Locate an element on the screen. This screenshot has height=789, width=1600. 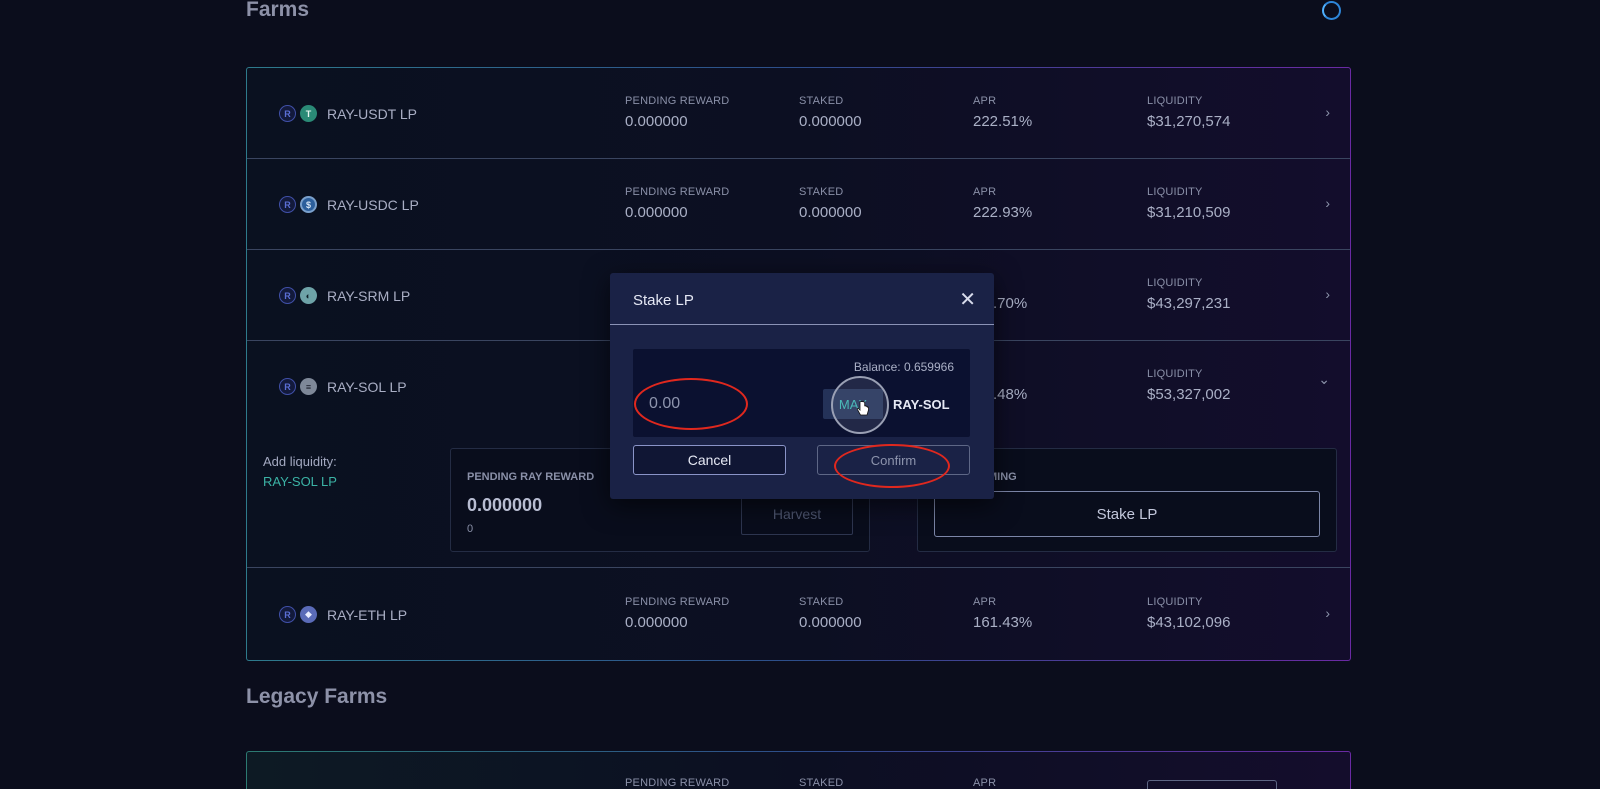
cancel-button: Cancel is located at coordinates (709, 460).